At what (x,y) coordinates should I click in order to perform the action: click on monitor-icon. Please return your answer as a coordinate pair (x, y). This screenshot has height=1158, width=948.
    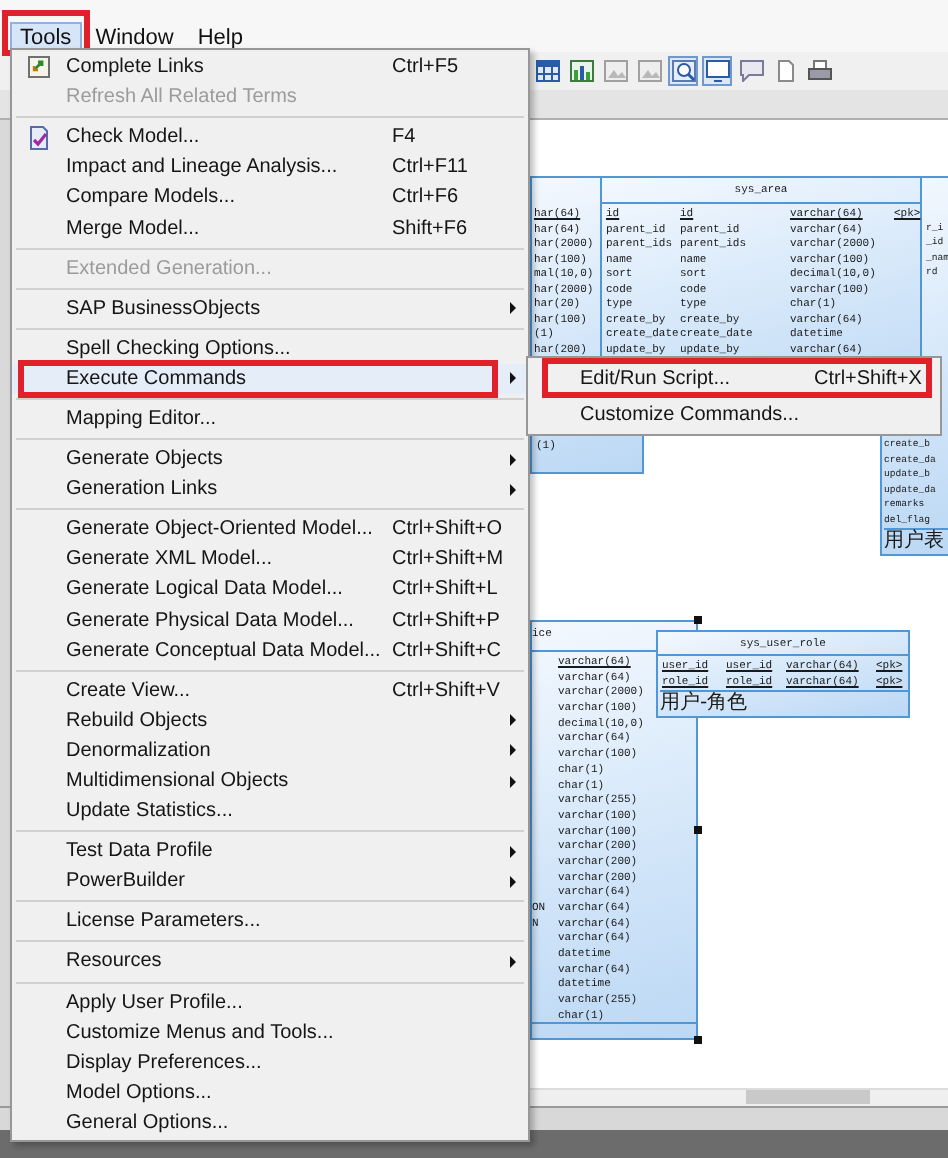
    Looking at the image, I should click on (717, 71).